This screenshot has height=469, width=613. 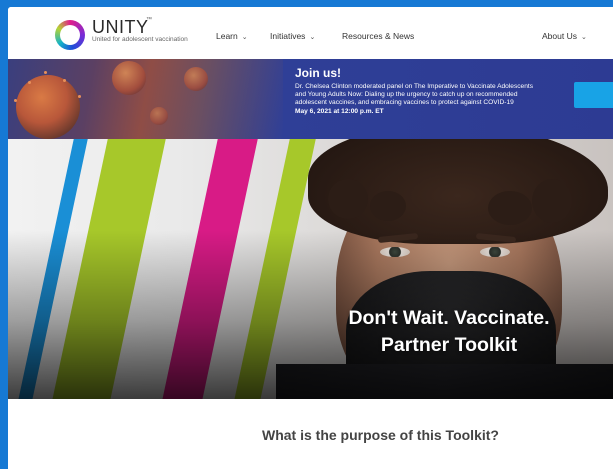 What do you see at coordinates (339, 111) in the screenshot?
I see `banner-date: May 6, 2021 at 12:00 p.m. ET` at bounding box center [339, 111].